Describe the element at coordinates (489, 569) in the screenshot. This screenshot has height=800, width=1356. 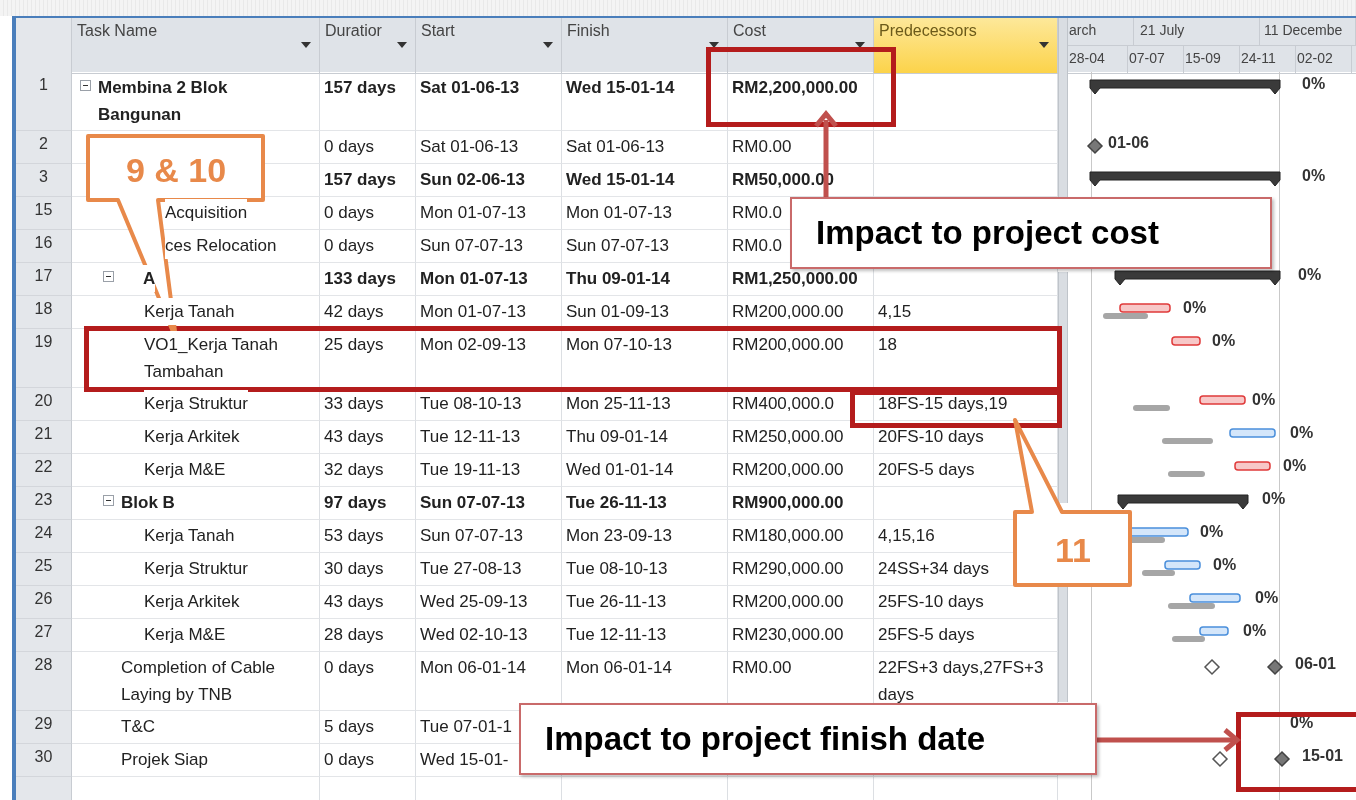
I see `table-cell: Tue 27-08-13` at that location.